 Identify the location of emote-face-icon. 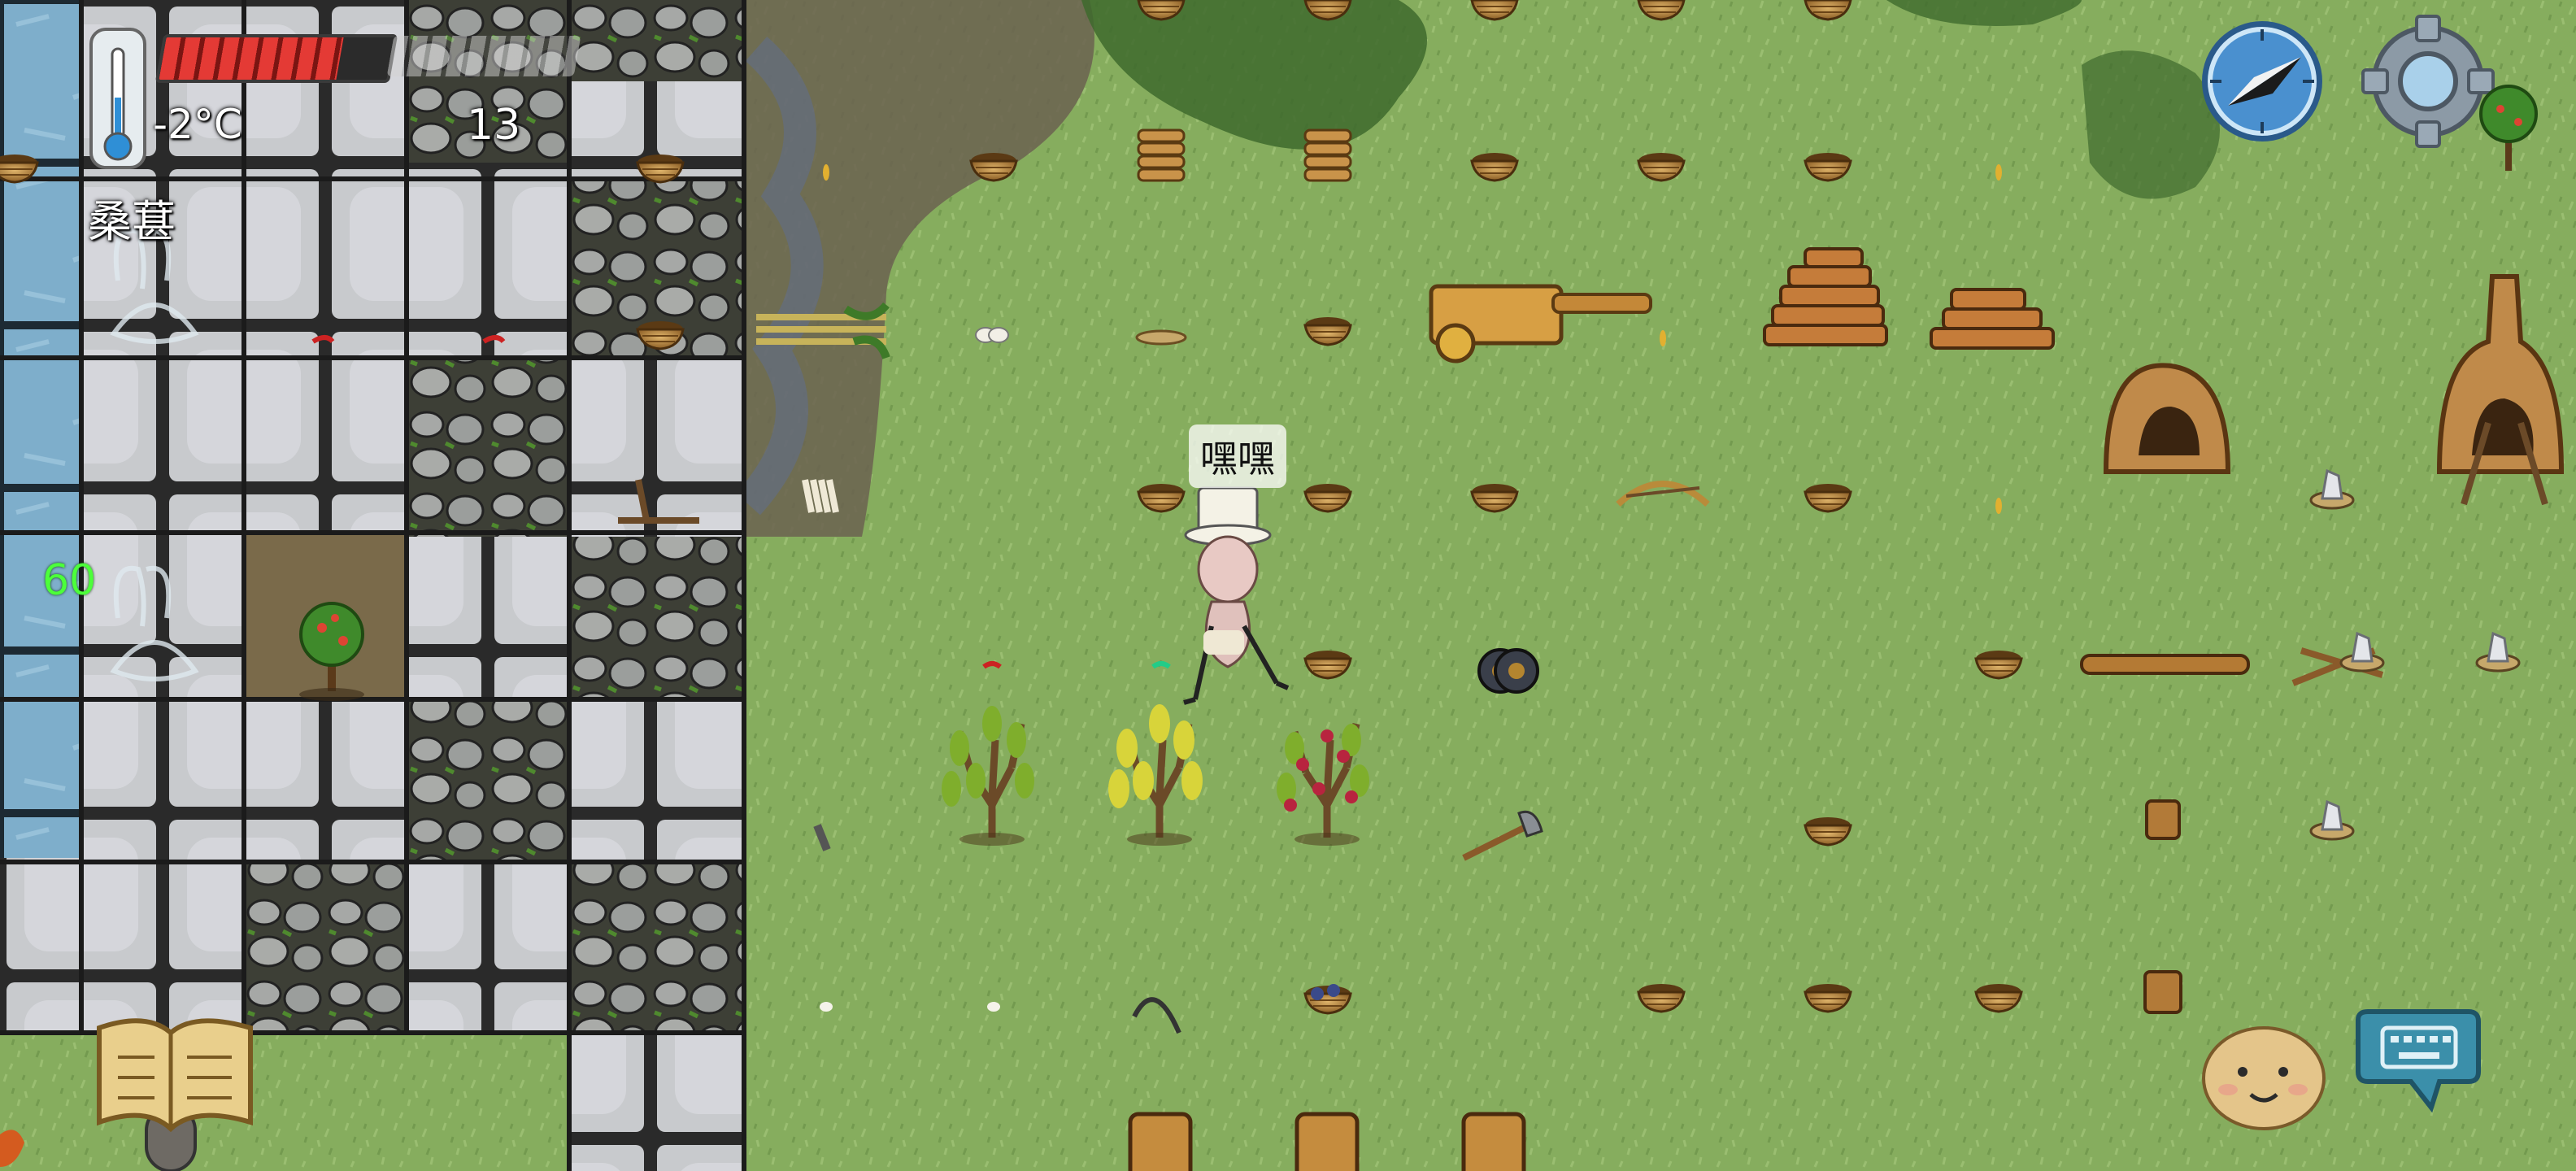
(2264, 1078).